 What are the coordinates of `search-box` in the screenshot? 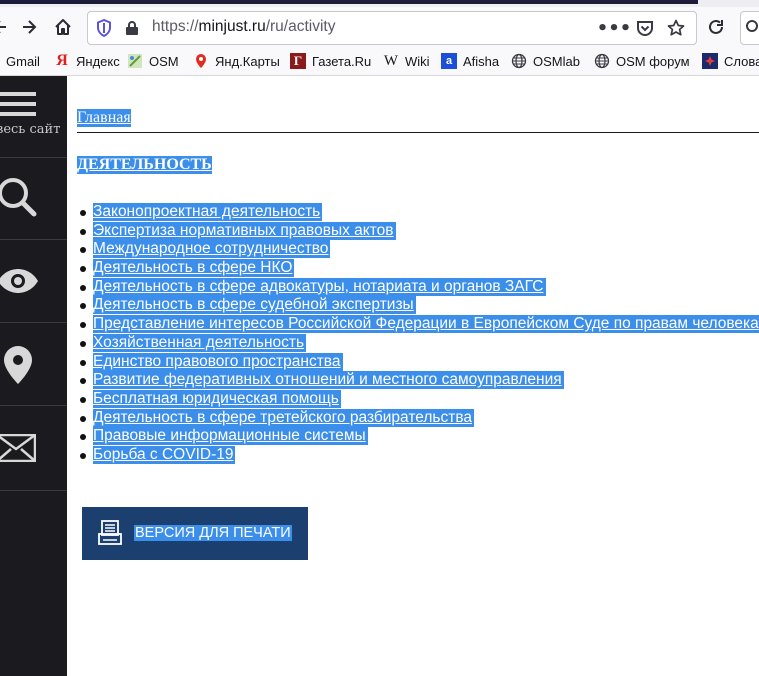 It's located at (749, 28).